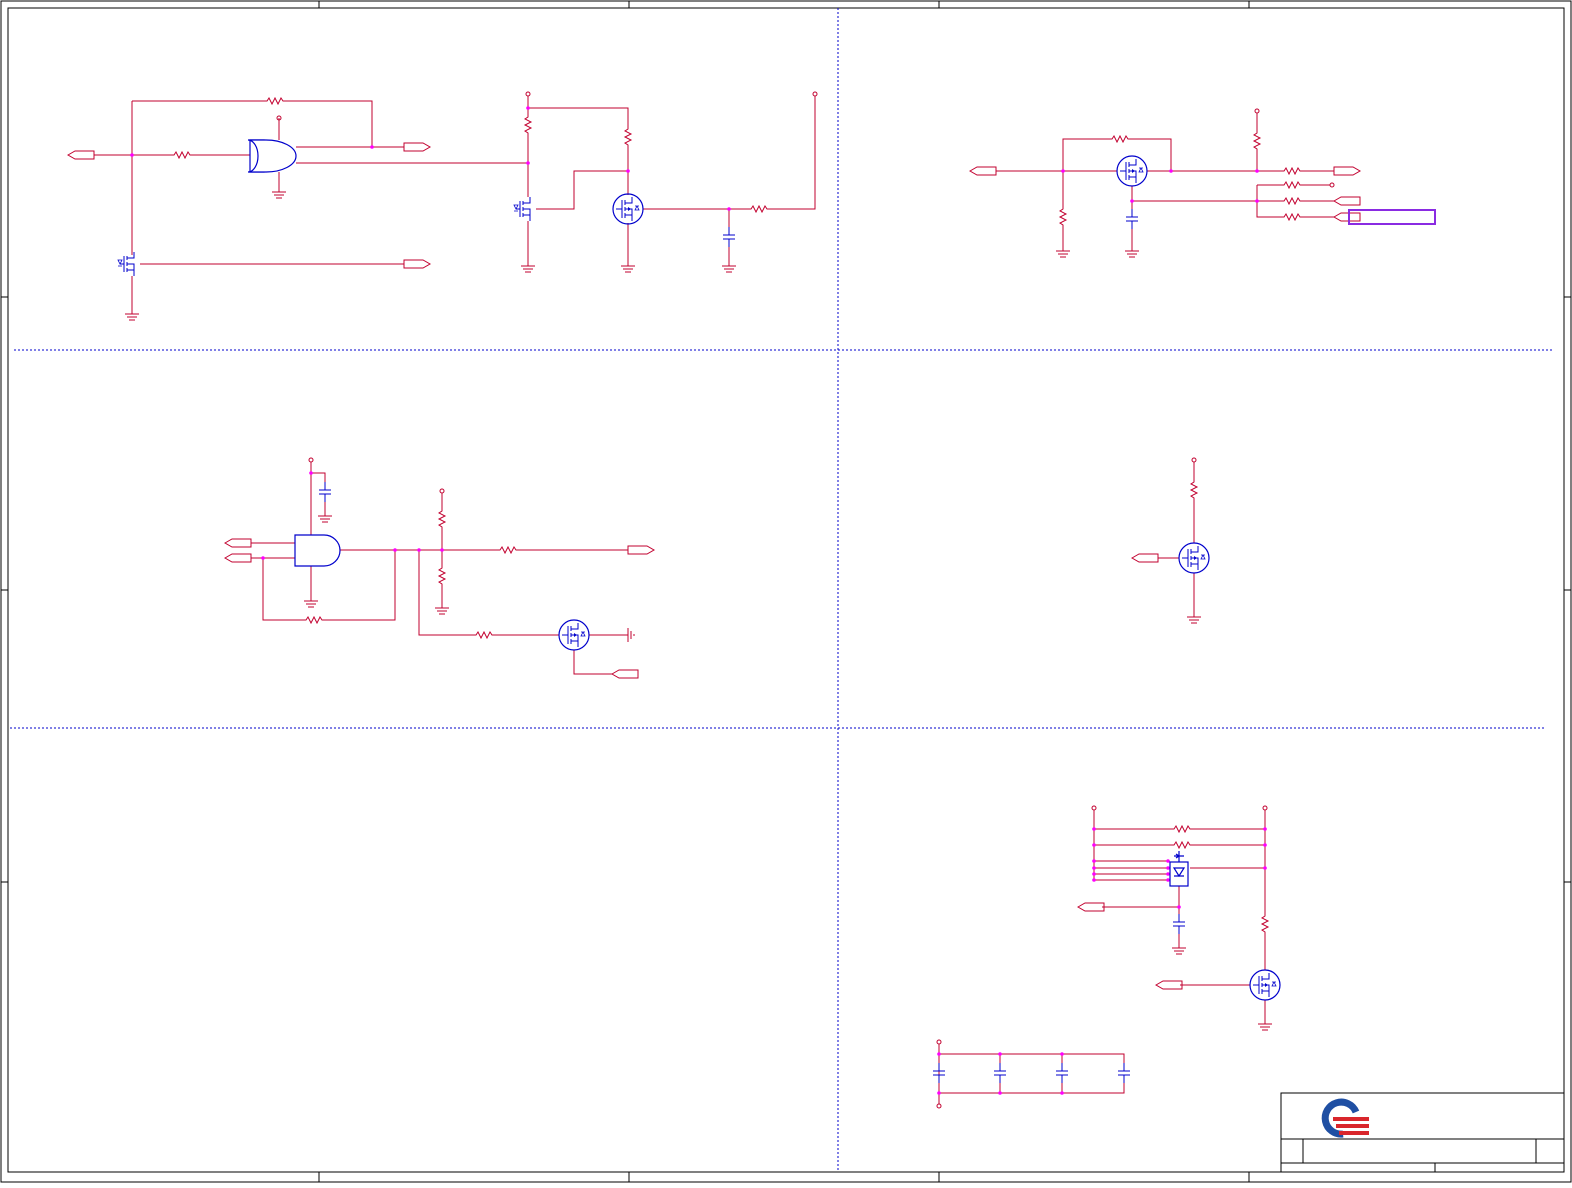 The image size is (1572, 1188). What do you see at coordinates (1392, 217) in the screenshot?
I see `selection-highlight` at bounding box center [1392, 217].